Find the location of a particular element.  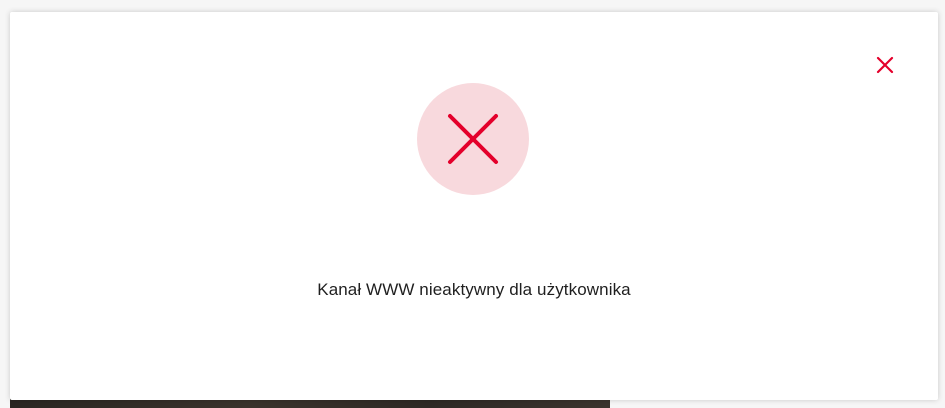

error-message: Kanał WWW nieaktywny dla użytkownika is located at coordinates (474, 289).